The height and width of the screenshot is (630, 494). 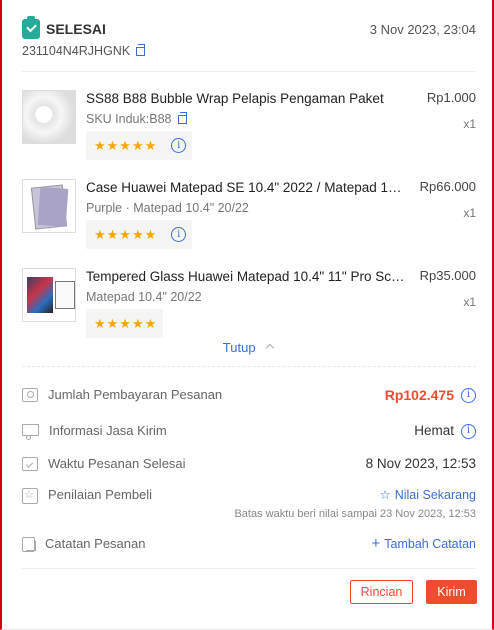 What do you see at coordinates (420, 463) in the screenshot?
I see `completed-value: 8 Nov 2023, 12:53` at bounding box center [420, 463].